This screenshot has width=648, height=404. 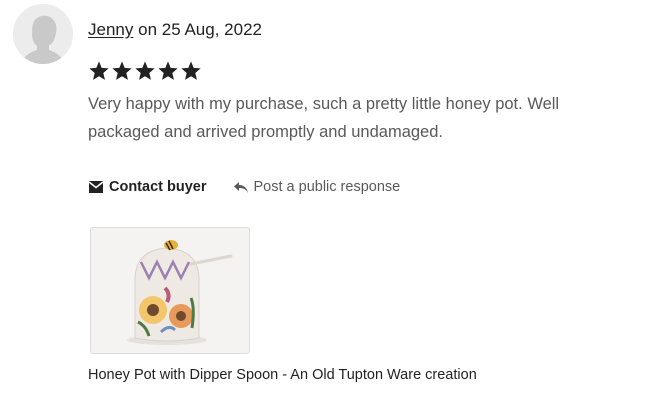 I want to click on star-rating, so click(x=145, y=71).